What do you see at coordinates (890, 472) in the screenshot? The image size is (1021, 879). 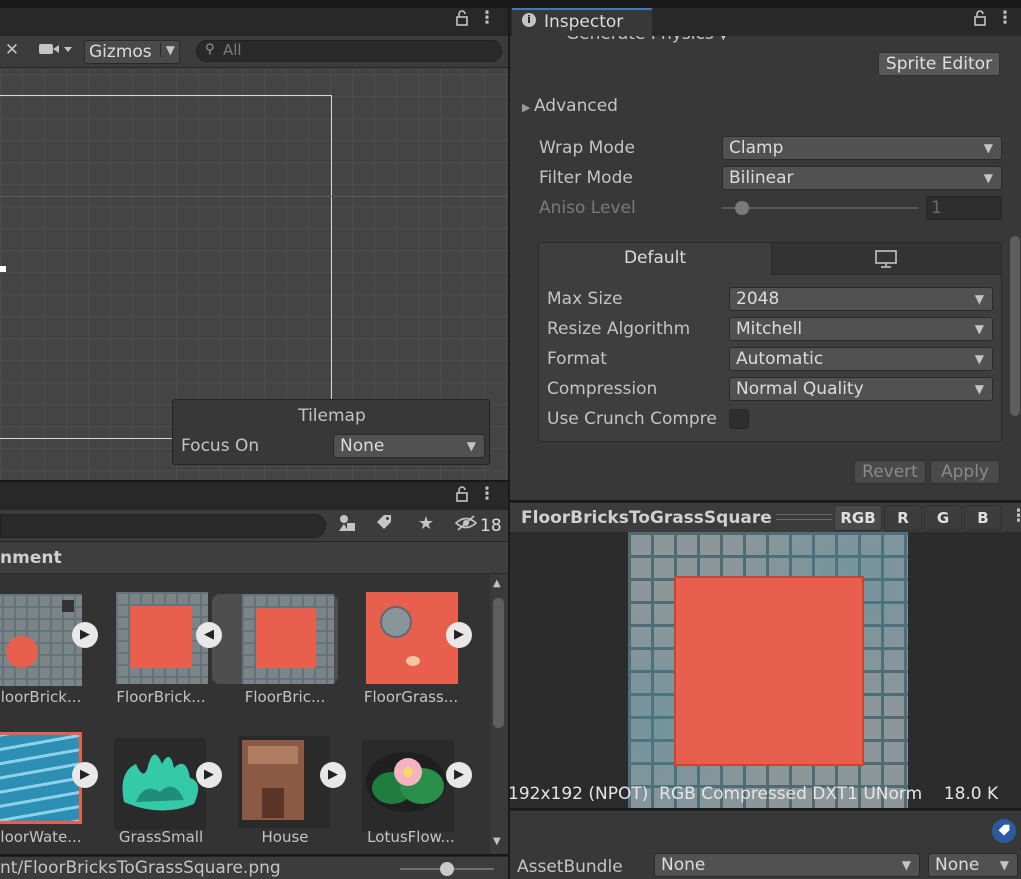 I see `revert-button: Revert` at bounding box center [890, 472].